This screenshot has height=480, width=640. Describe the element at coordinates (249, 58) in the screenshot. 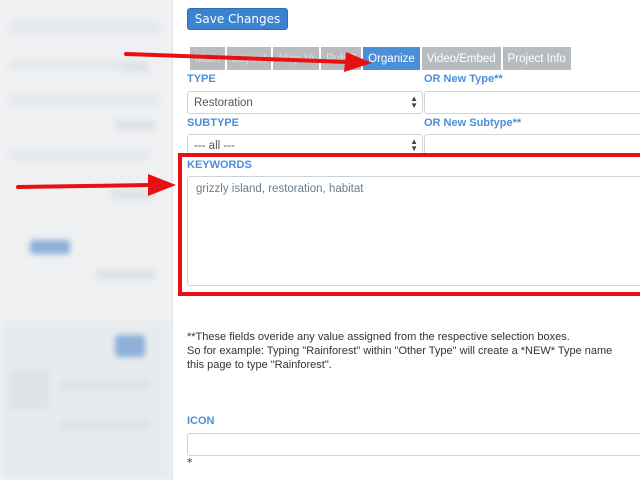

I see `tab-layout: Layout` at that location.